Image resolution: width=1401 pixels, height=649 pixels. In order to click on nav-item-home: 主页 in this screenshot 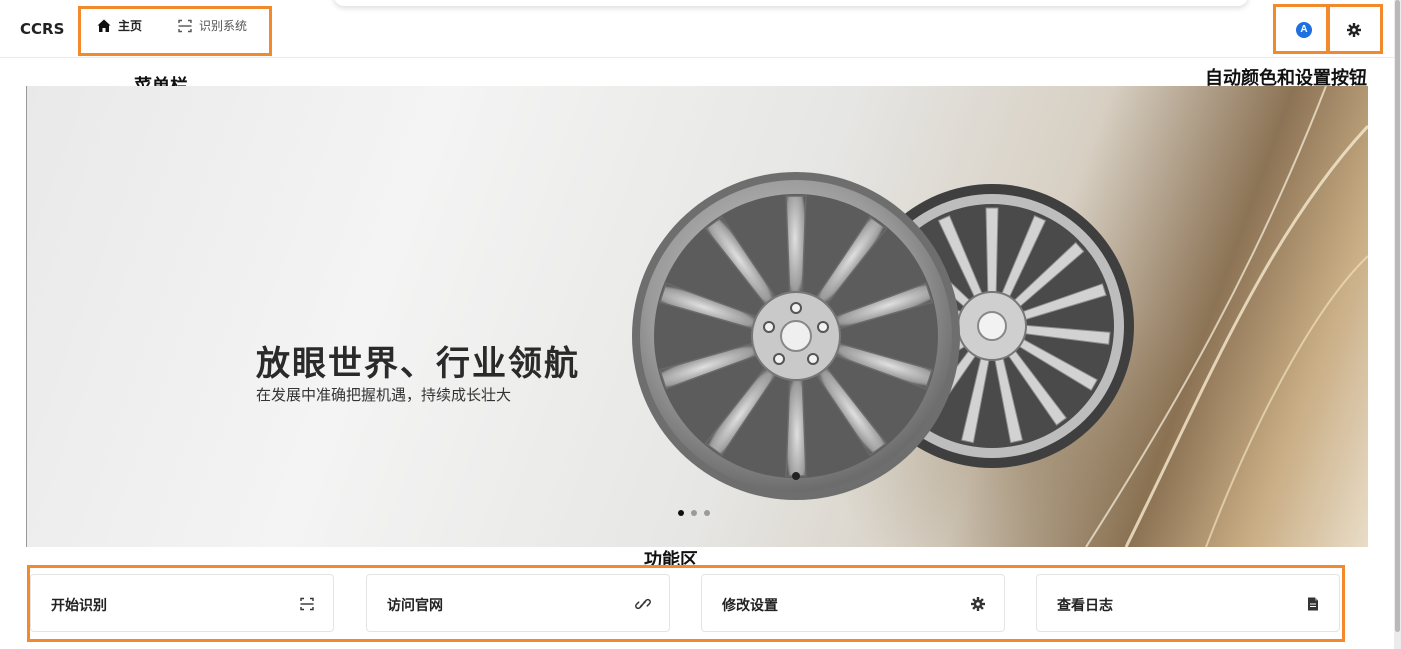, I will do `click(119, 25)`.